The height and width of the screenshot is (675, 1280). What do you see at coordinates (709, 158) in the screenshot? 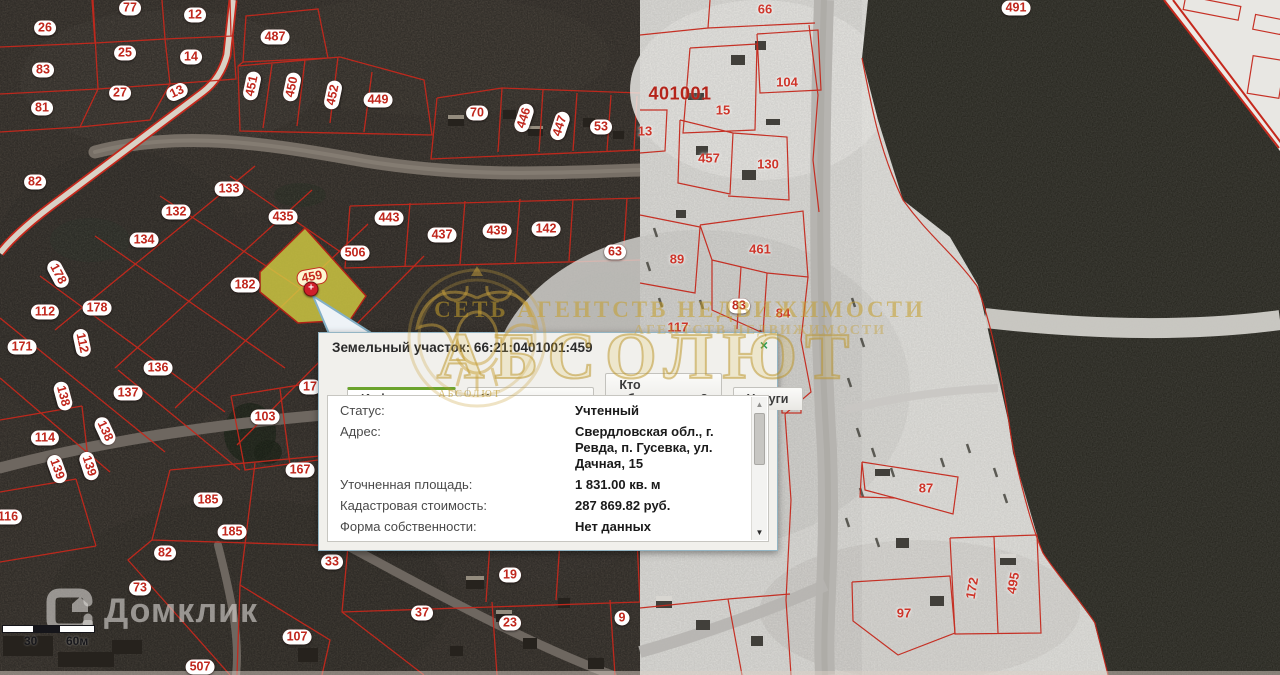
I see `parcel-label-457: 457` at bounding box center [709, 158].